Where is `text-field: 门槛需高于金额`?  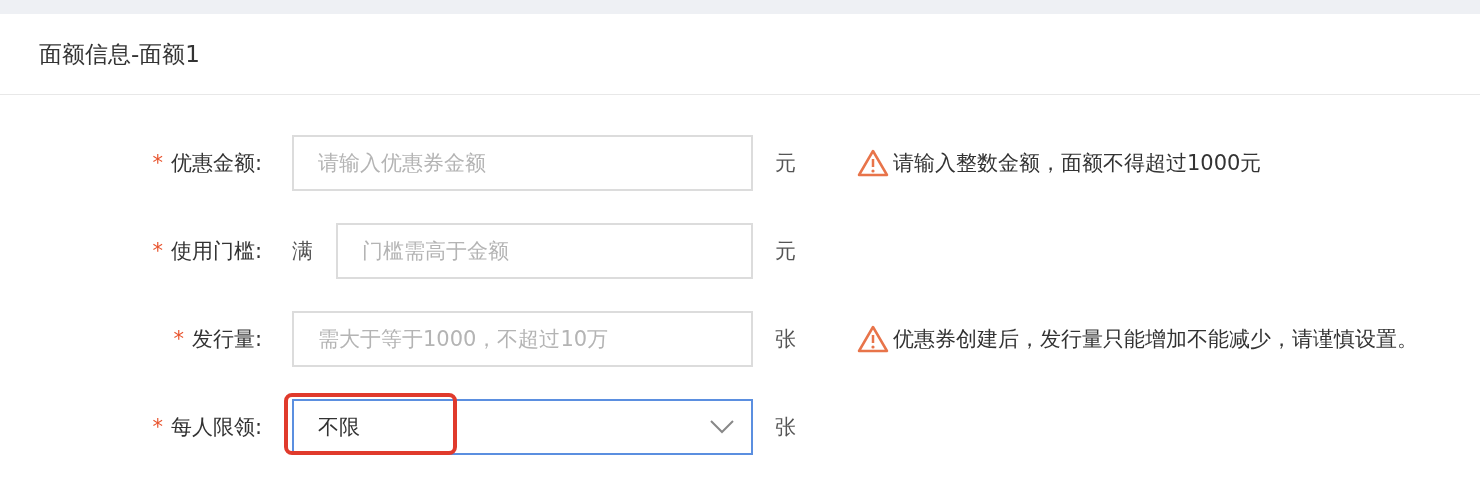 text-field: 门槛需高于金额 is located at coordinates (544, 251).